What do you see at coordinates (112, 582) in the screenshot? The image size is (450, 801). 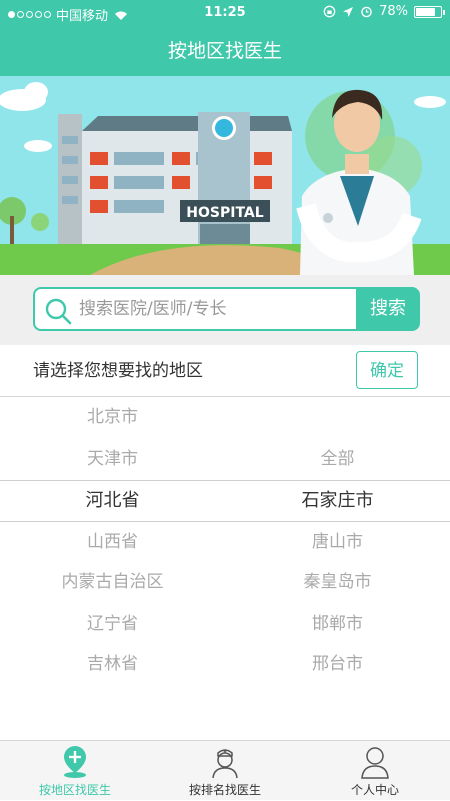 I see `province-option: 内蒙古自治区` at bounding box center [112, 582].